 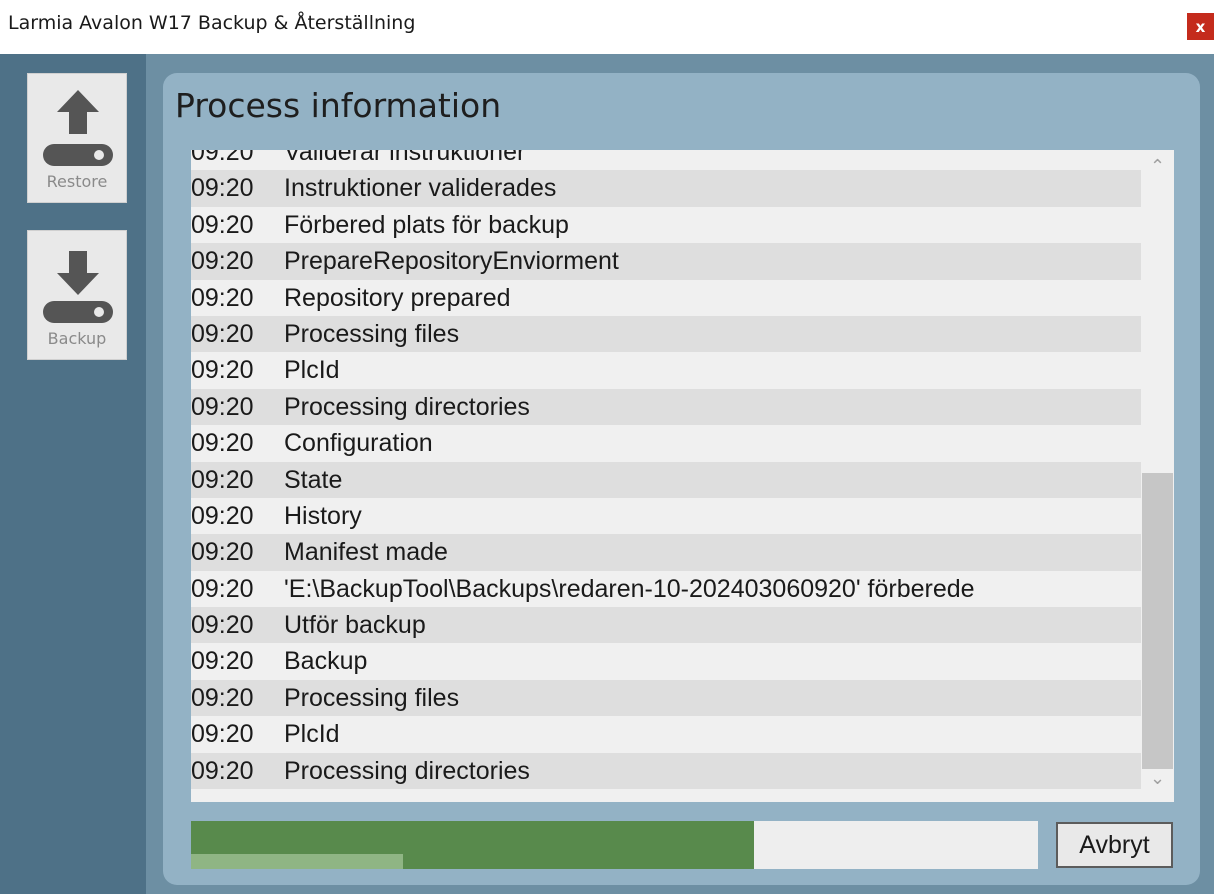 What do you see at coordinates (426, 224) in the screenshot?
I see `log-message: Förbered plats för backup` at bounding box center [426, 224].